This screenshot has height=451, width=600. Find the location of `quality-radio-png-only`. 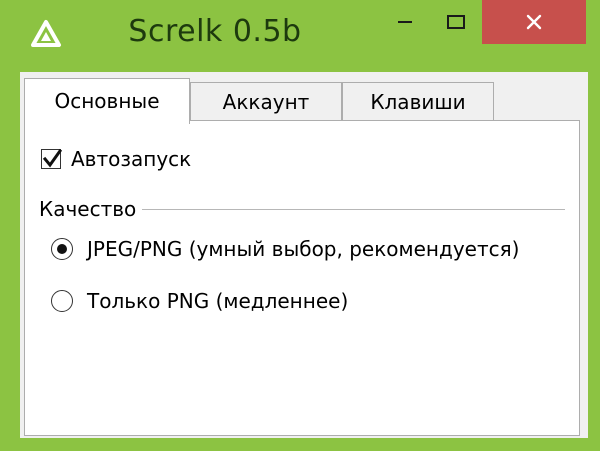

quality-radio-png-only is located at coordinates (62, 301).